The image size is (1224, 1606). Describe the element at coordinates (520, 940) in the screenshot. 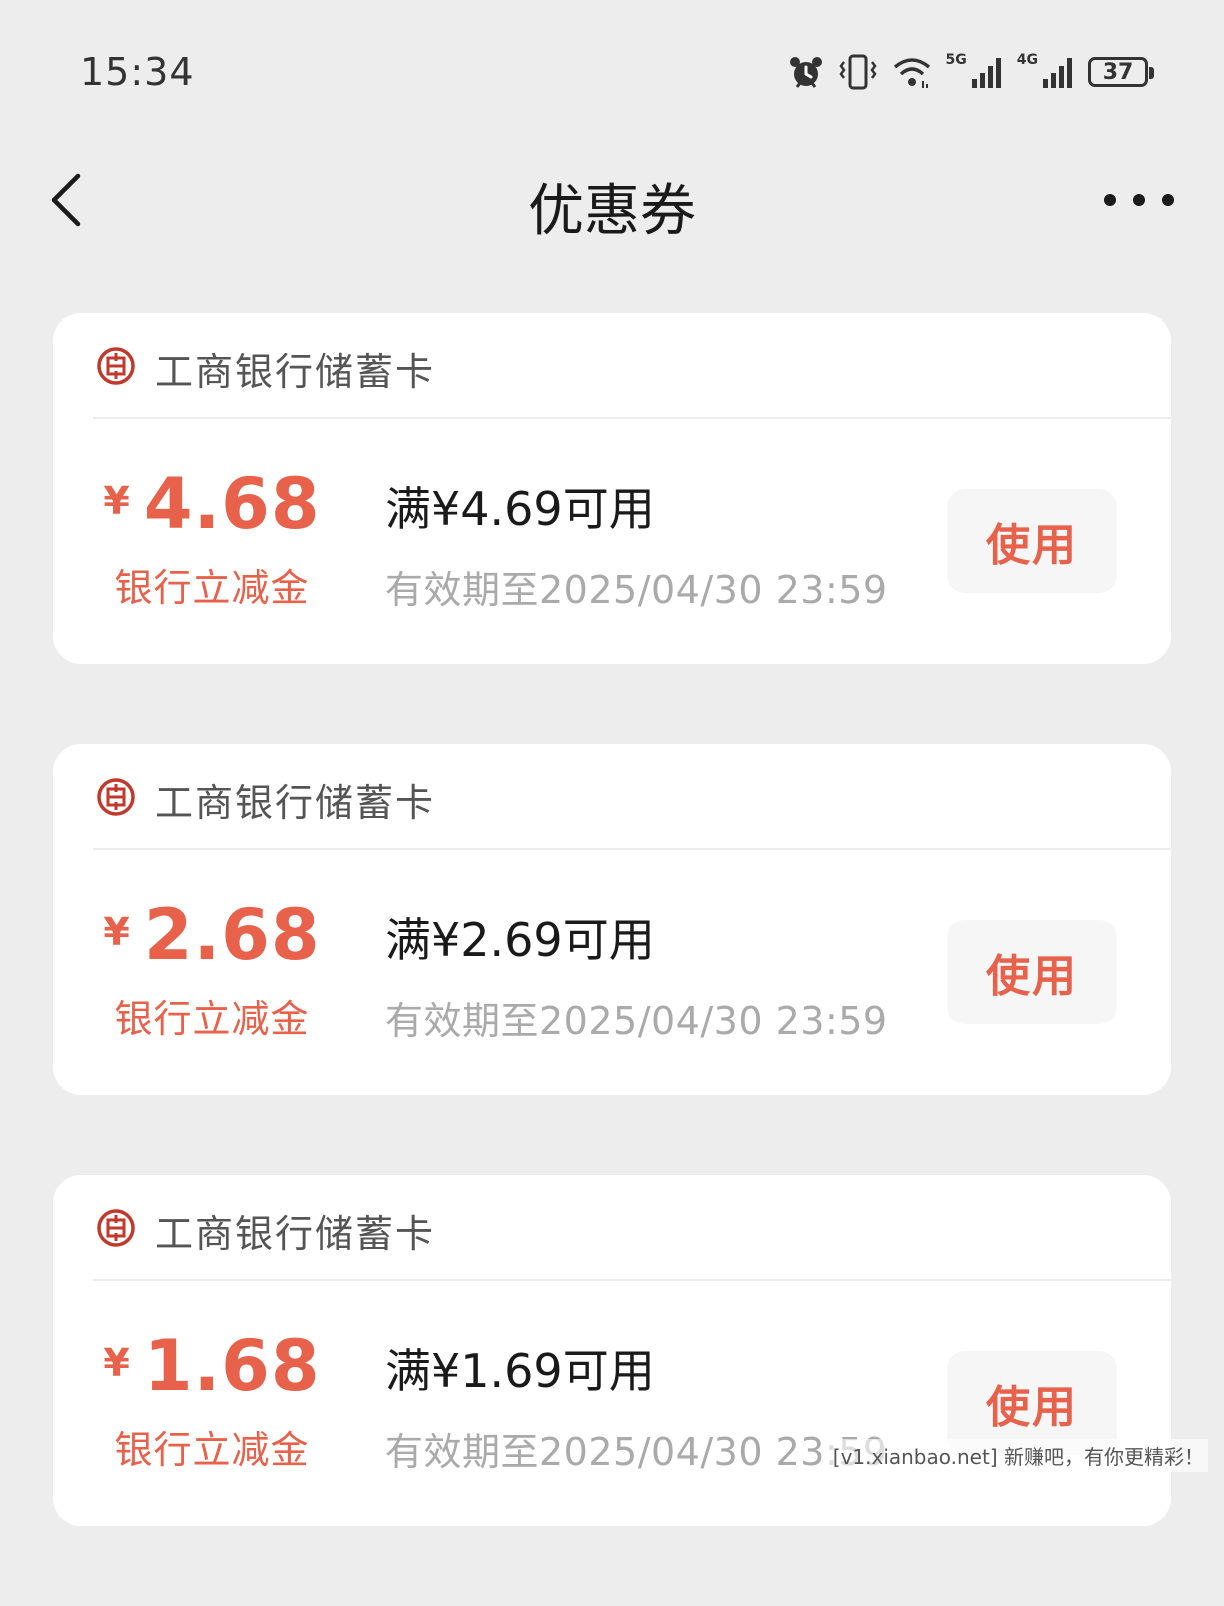

I see `coupon-condition: 满¥2.69可用` at that location.